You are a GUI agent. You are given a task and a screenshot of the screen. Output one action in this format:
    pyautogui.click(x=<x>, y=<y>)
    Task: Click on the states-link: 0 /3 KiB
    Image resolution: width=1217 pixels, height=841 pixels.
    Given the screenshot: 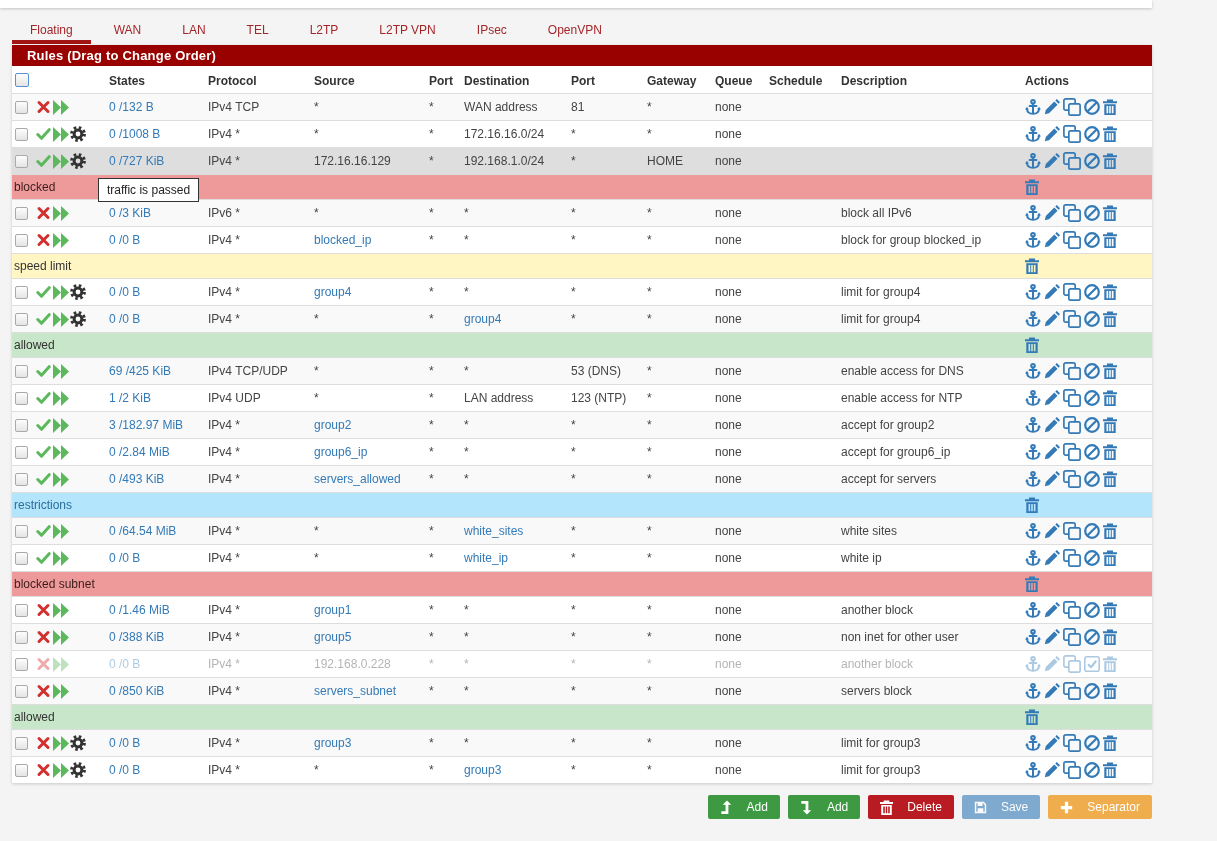 What is the action you would take?
    pyautogui.click(x=130, y=213)
    